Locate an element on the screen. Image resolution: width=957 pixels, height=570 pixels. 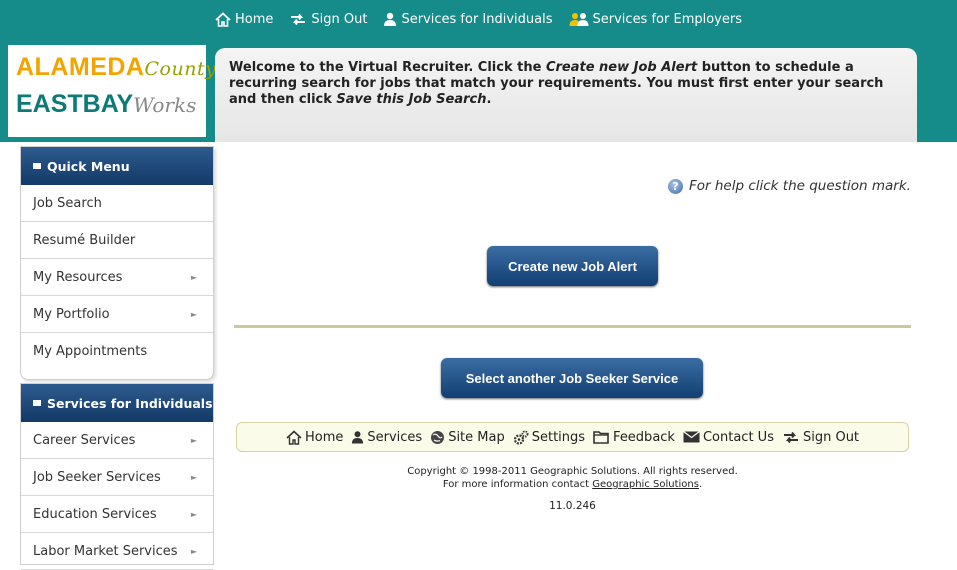
footer-site-map: Site Map is located at coordinates (467, 437).